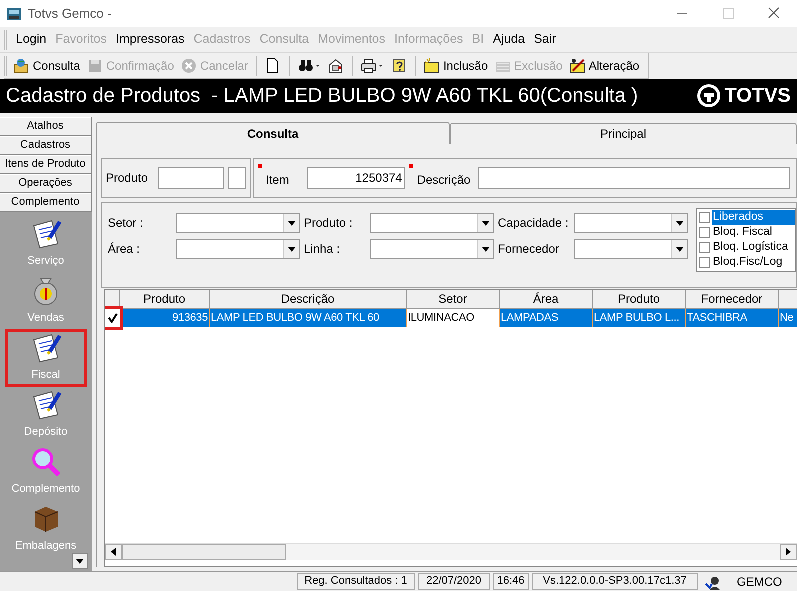 The image size is (797, 591). I want to click on logo-text: TOTVS, so click(757, 96).